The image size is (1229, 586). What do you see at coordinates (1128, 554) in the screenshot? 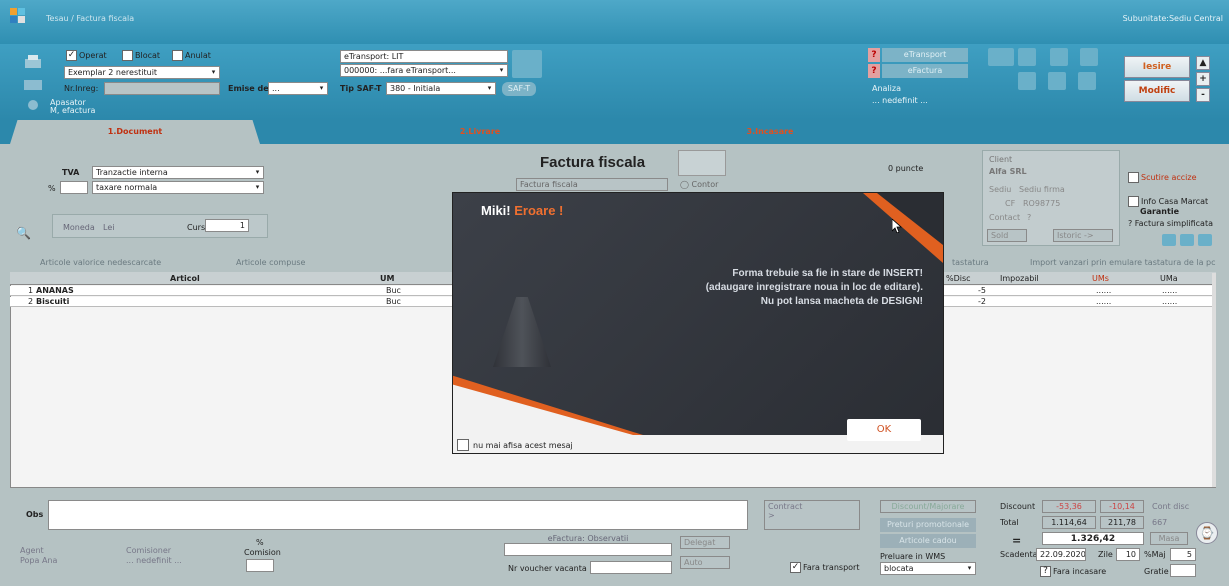
I see `zile-input: 10` at bounding box center [1128, 554].